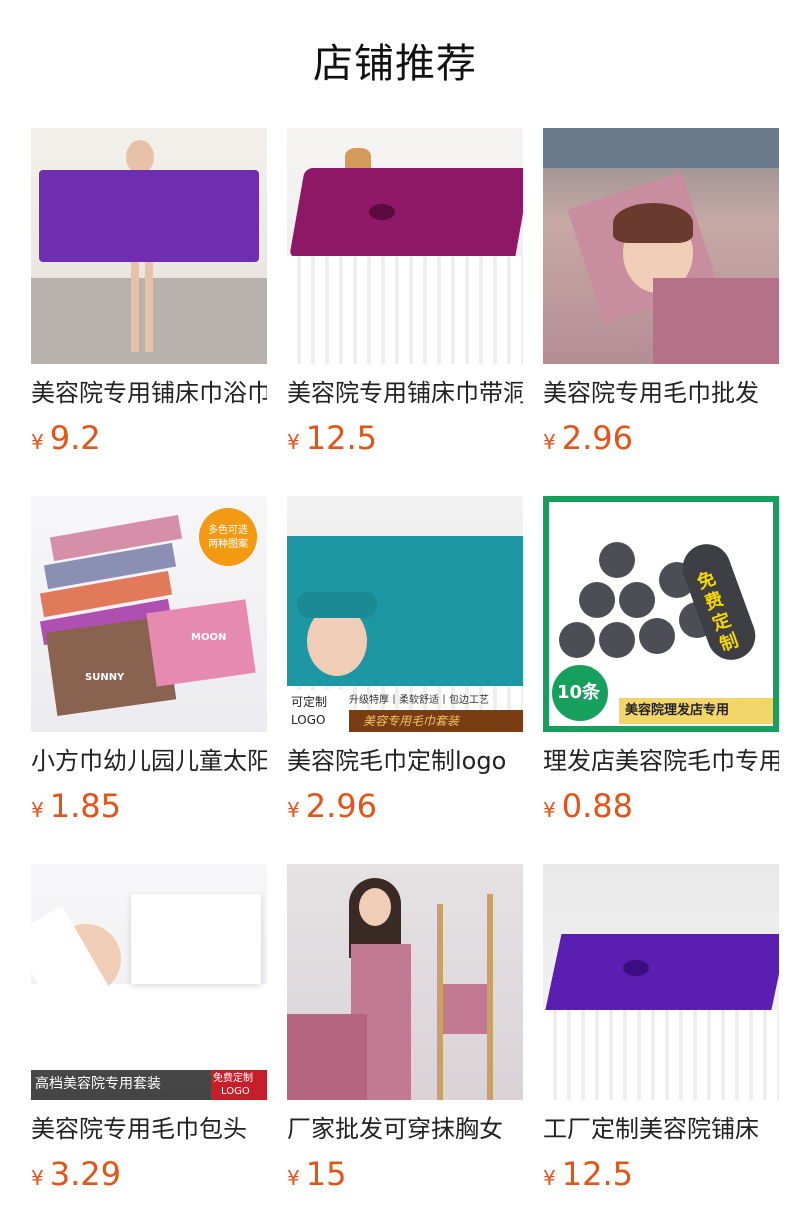 The height and width of the screenshot is (1232, 790). I want to click on product-card: 高档美容院专用套装 免费定制 LOGO 美容院专用毛巾包头 ¥3.29, so click(149, 1031).